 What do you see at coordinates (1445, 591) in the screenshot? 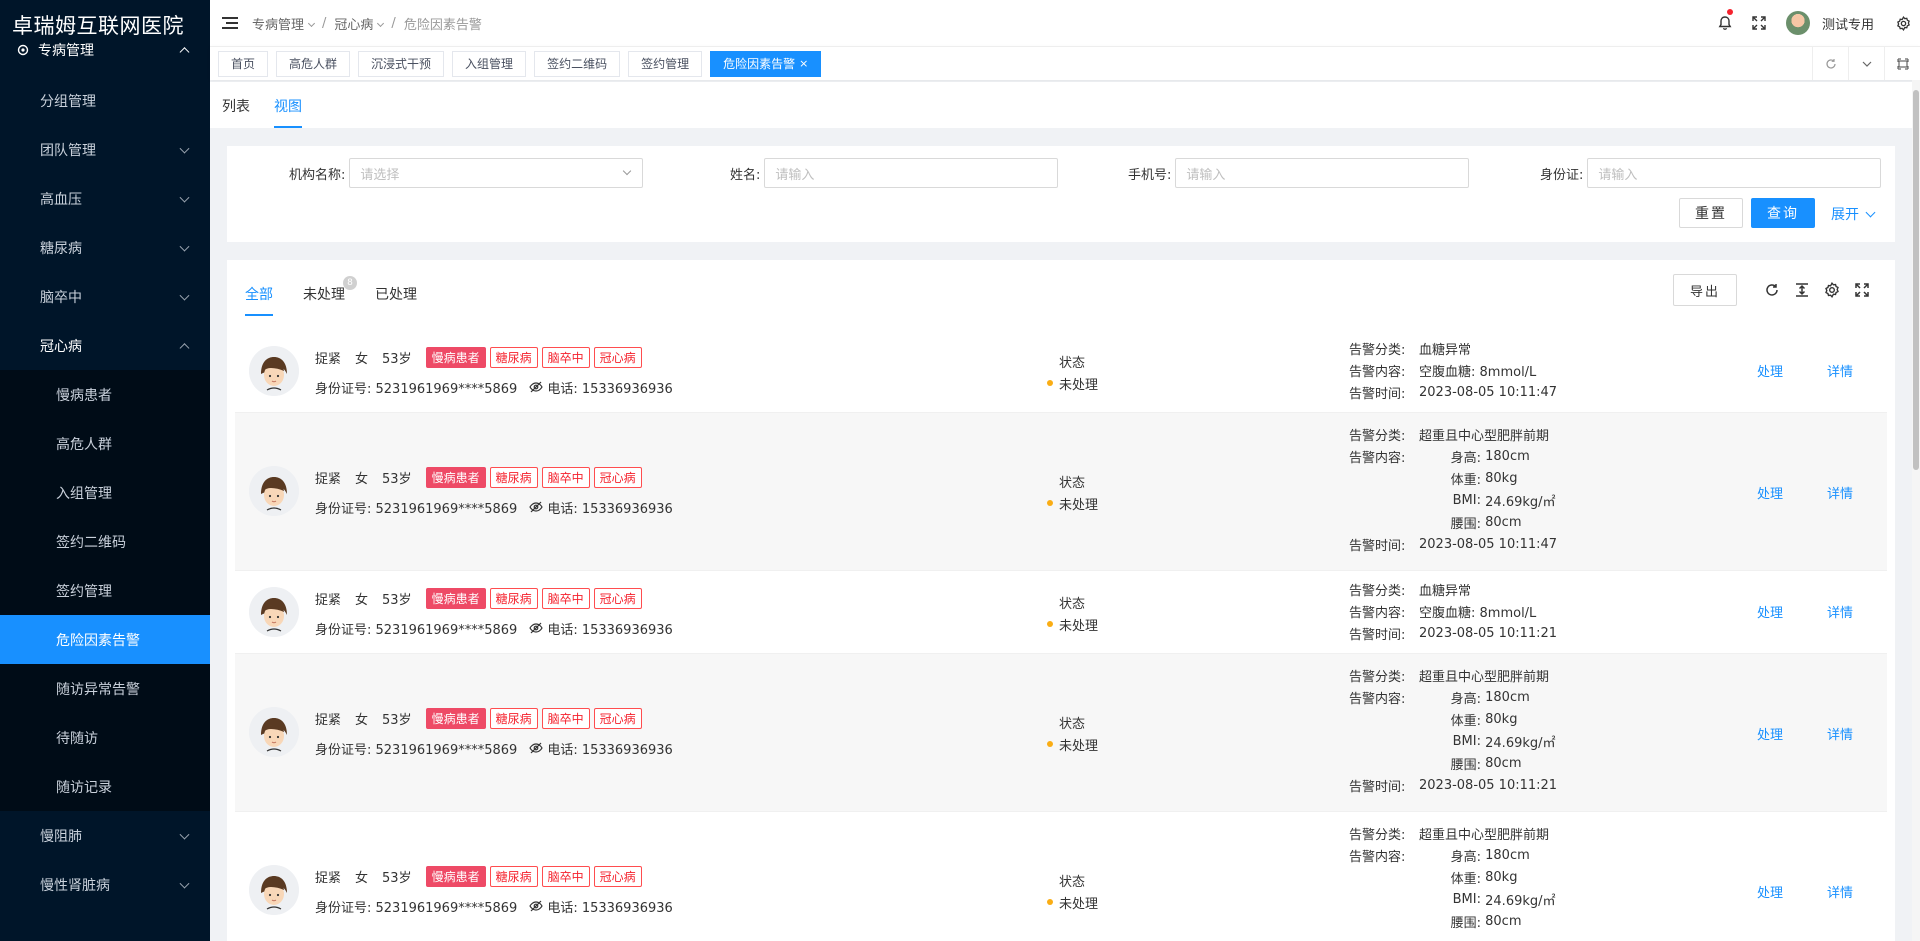
I see `alert-type: 血糖异常` at bounding box center [1445, 591].